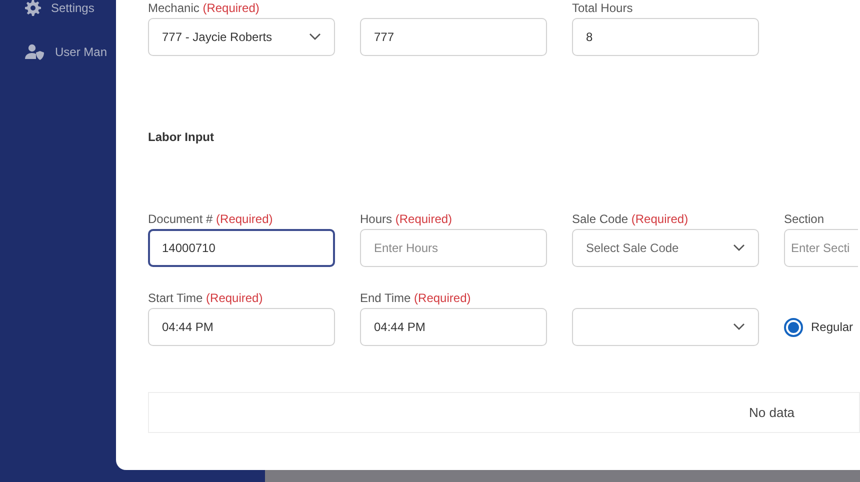 Image resolution: width=860 pixels, height=482 pixels. I want to click on select-field, so click(665, 327).